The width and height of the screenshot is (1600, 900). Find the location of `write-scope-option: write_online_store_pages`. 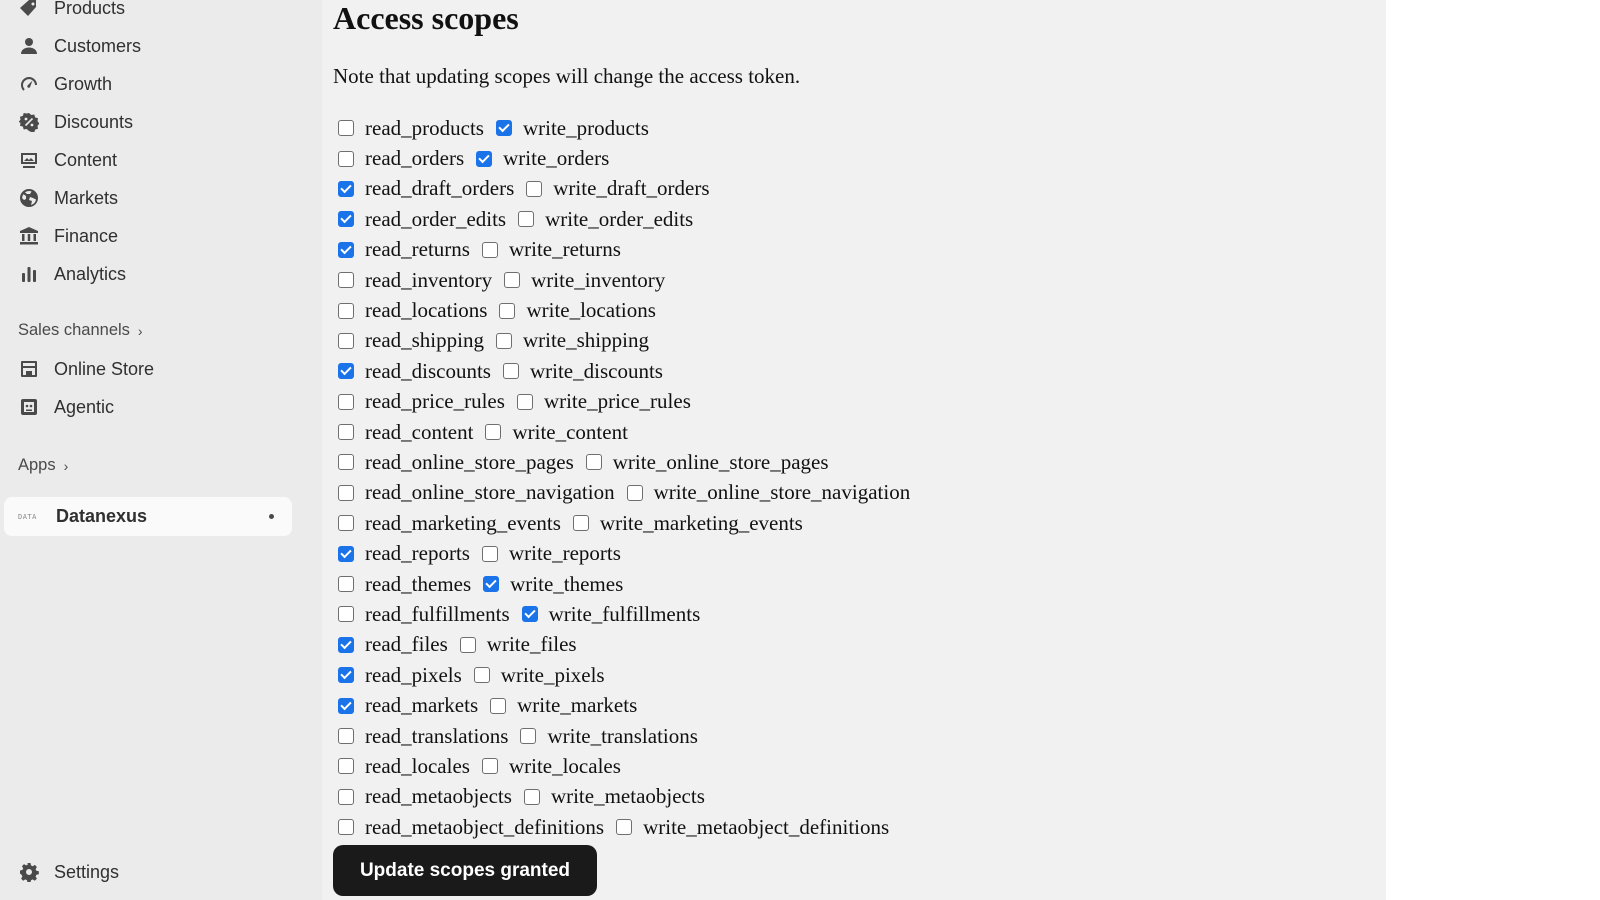

write-scope-option: write_online_store_pages is located at coordinates (707, 462).